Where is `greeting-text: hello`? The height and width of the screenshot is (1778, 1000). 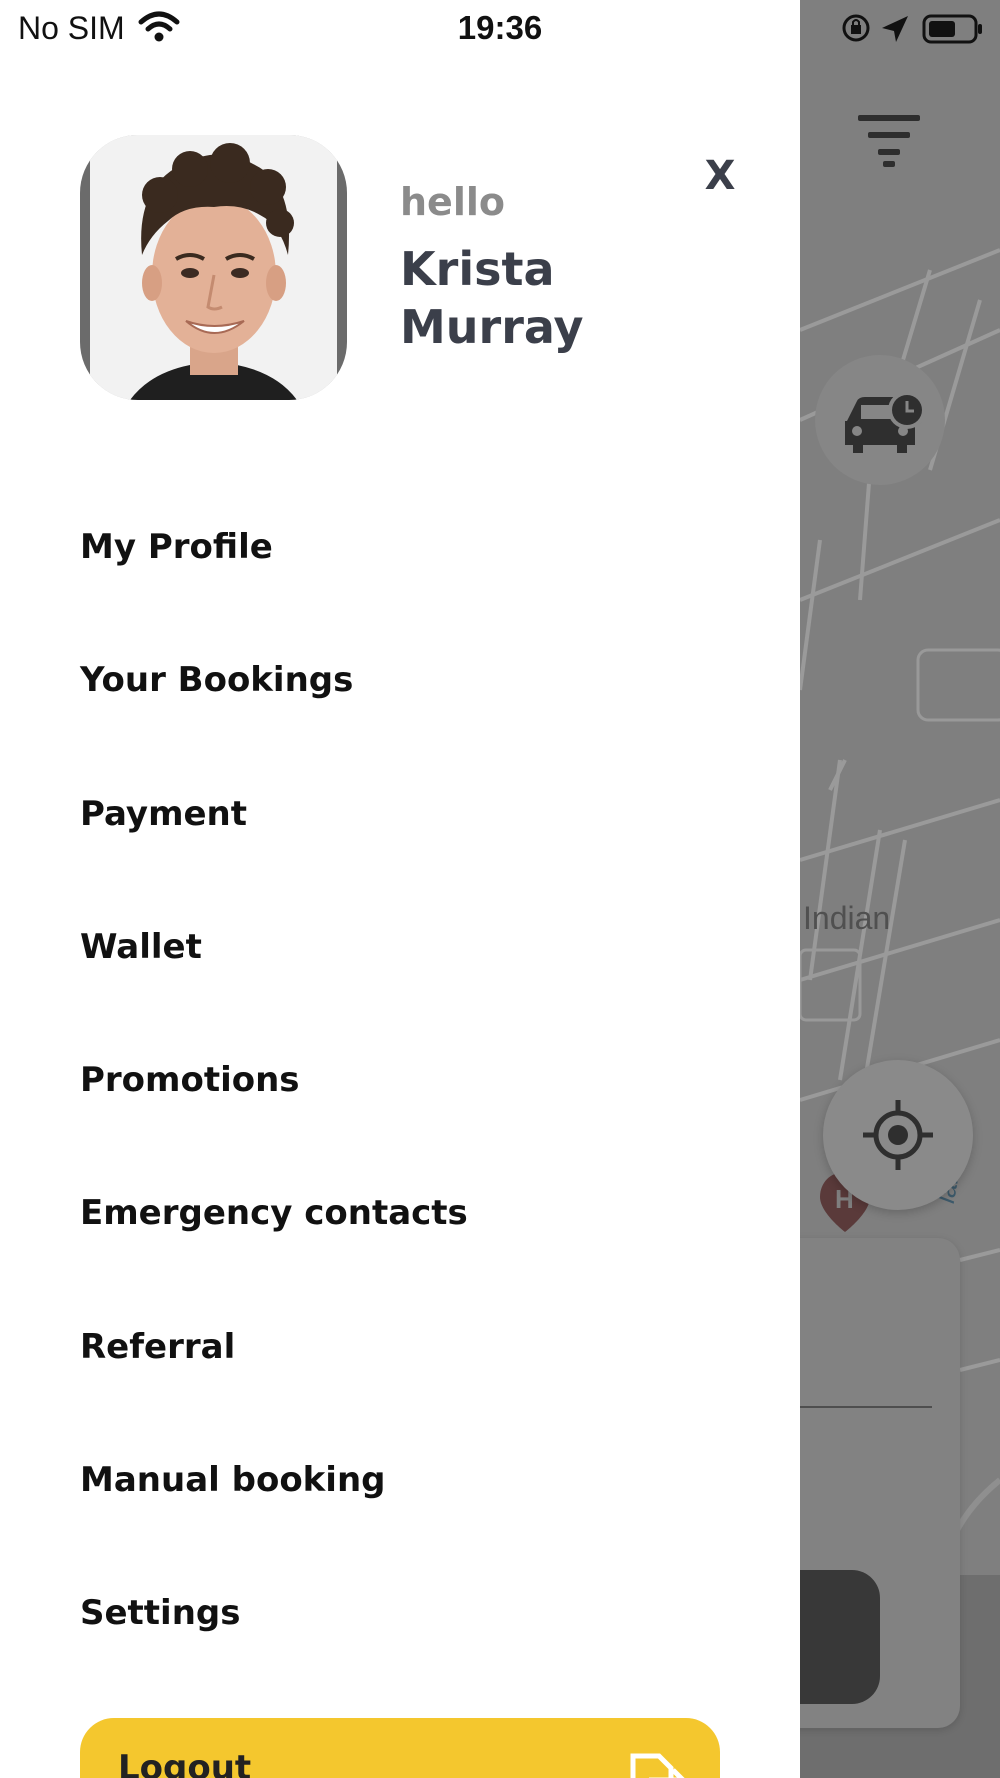 greeting-text: hello is located at coordinates (452, 202).